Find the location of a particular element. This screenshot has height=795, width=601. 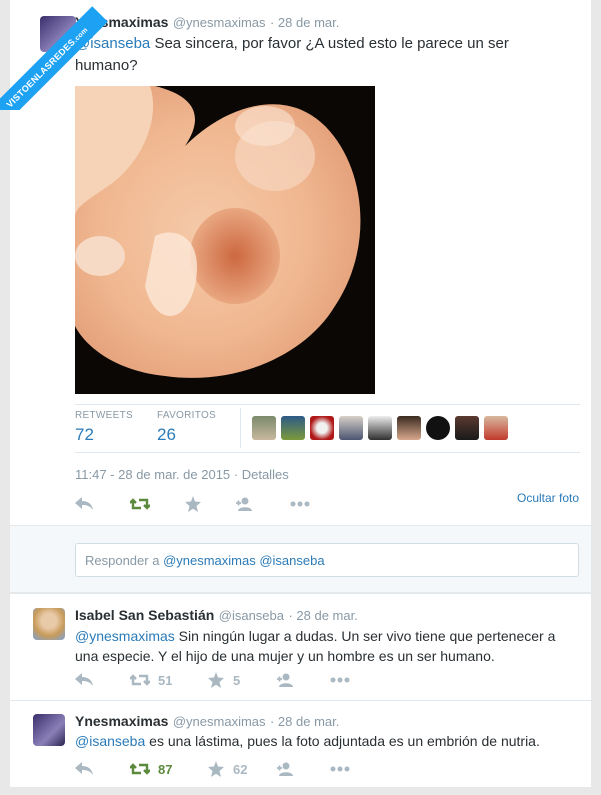

reply-area: Responder a @ynesmaximas @isanseba is located at coordinates (300, 559).